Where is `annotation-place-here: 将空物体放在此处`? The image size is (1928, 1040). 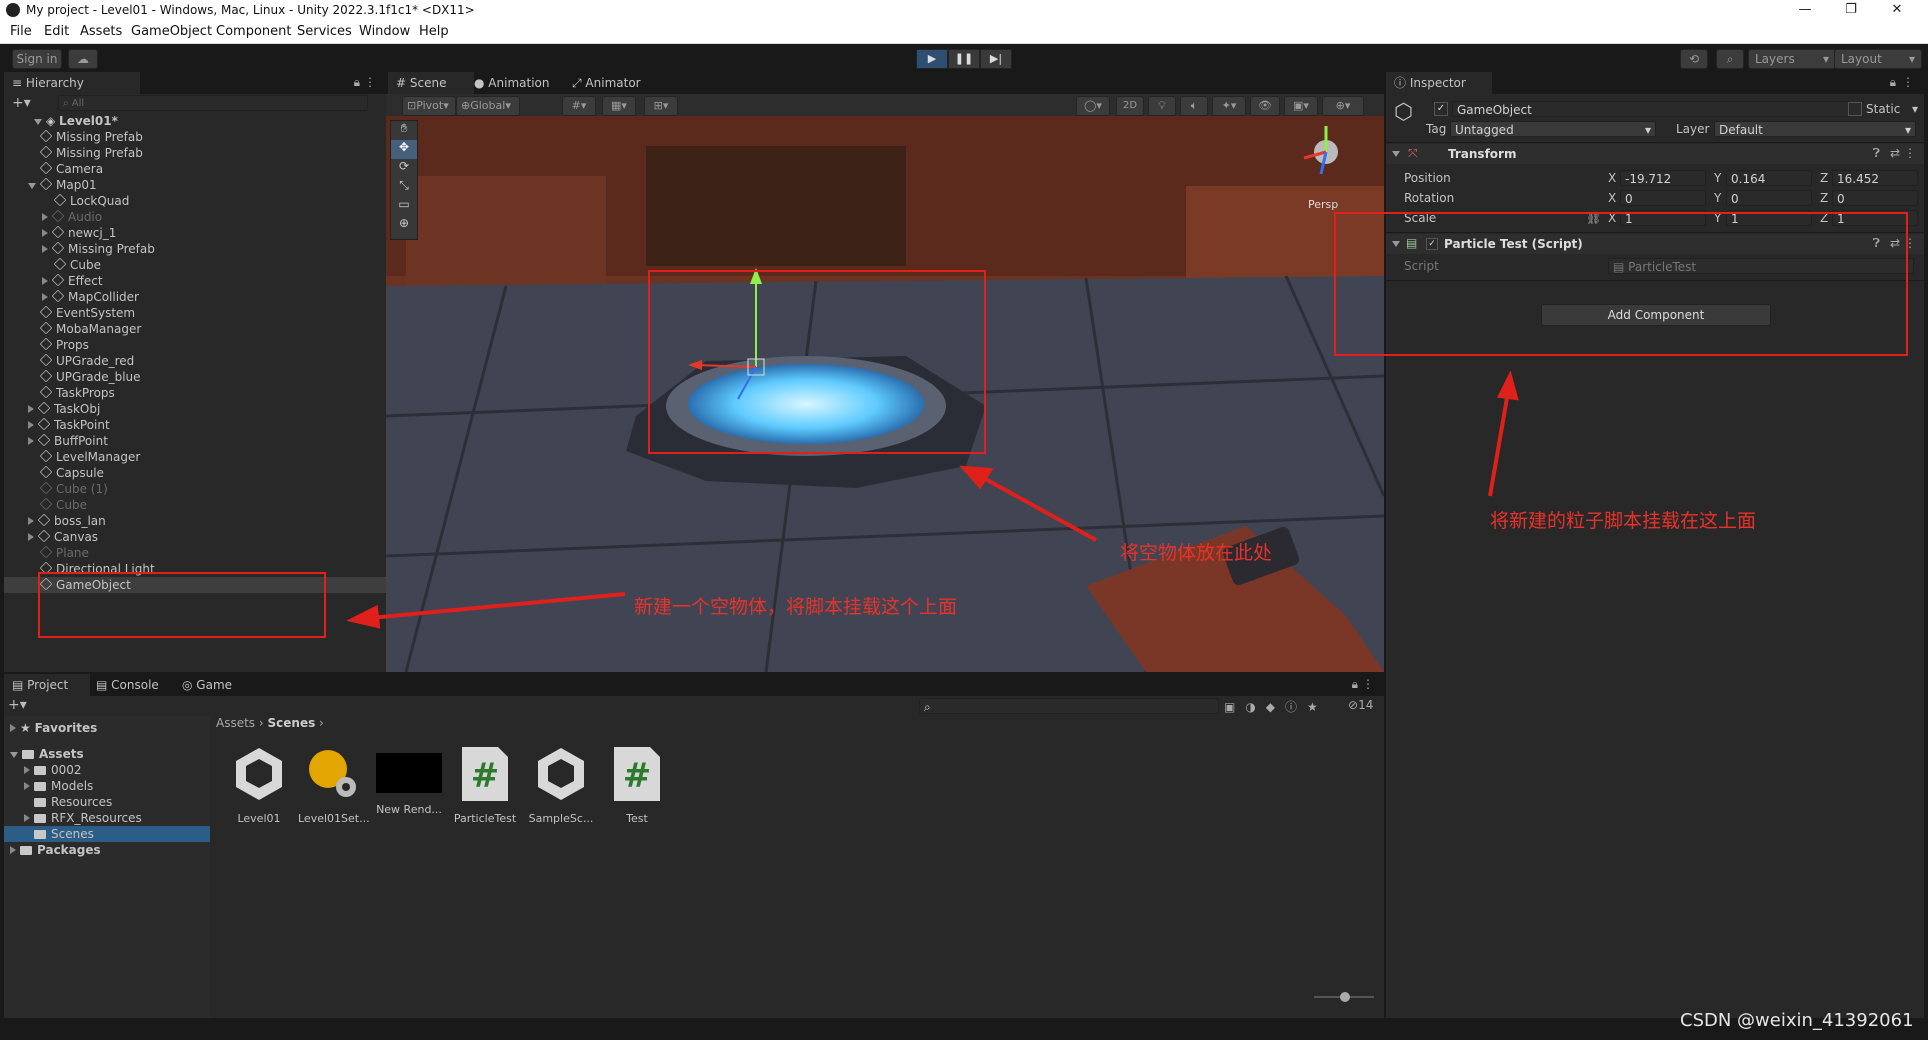 annotation-place-here: 将空物体放在此处 is located at coordinates (1196, 553).